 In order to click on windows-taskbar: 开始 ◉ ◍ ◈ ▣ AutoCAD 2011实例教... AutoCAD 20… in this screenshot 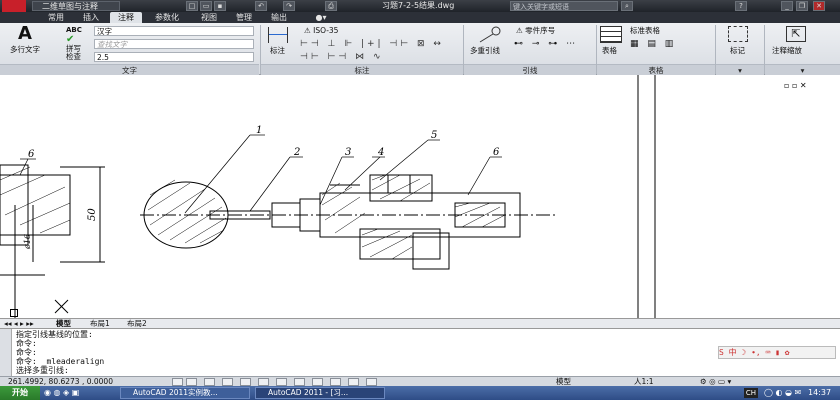, I will do `click(420, 393)`.